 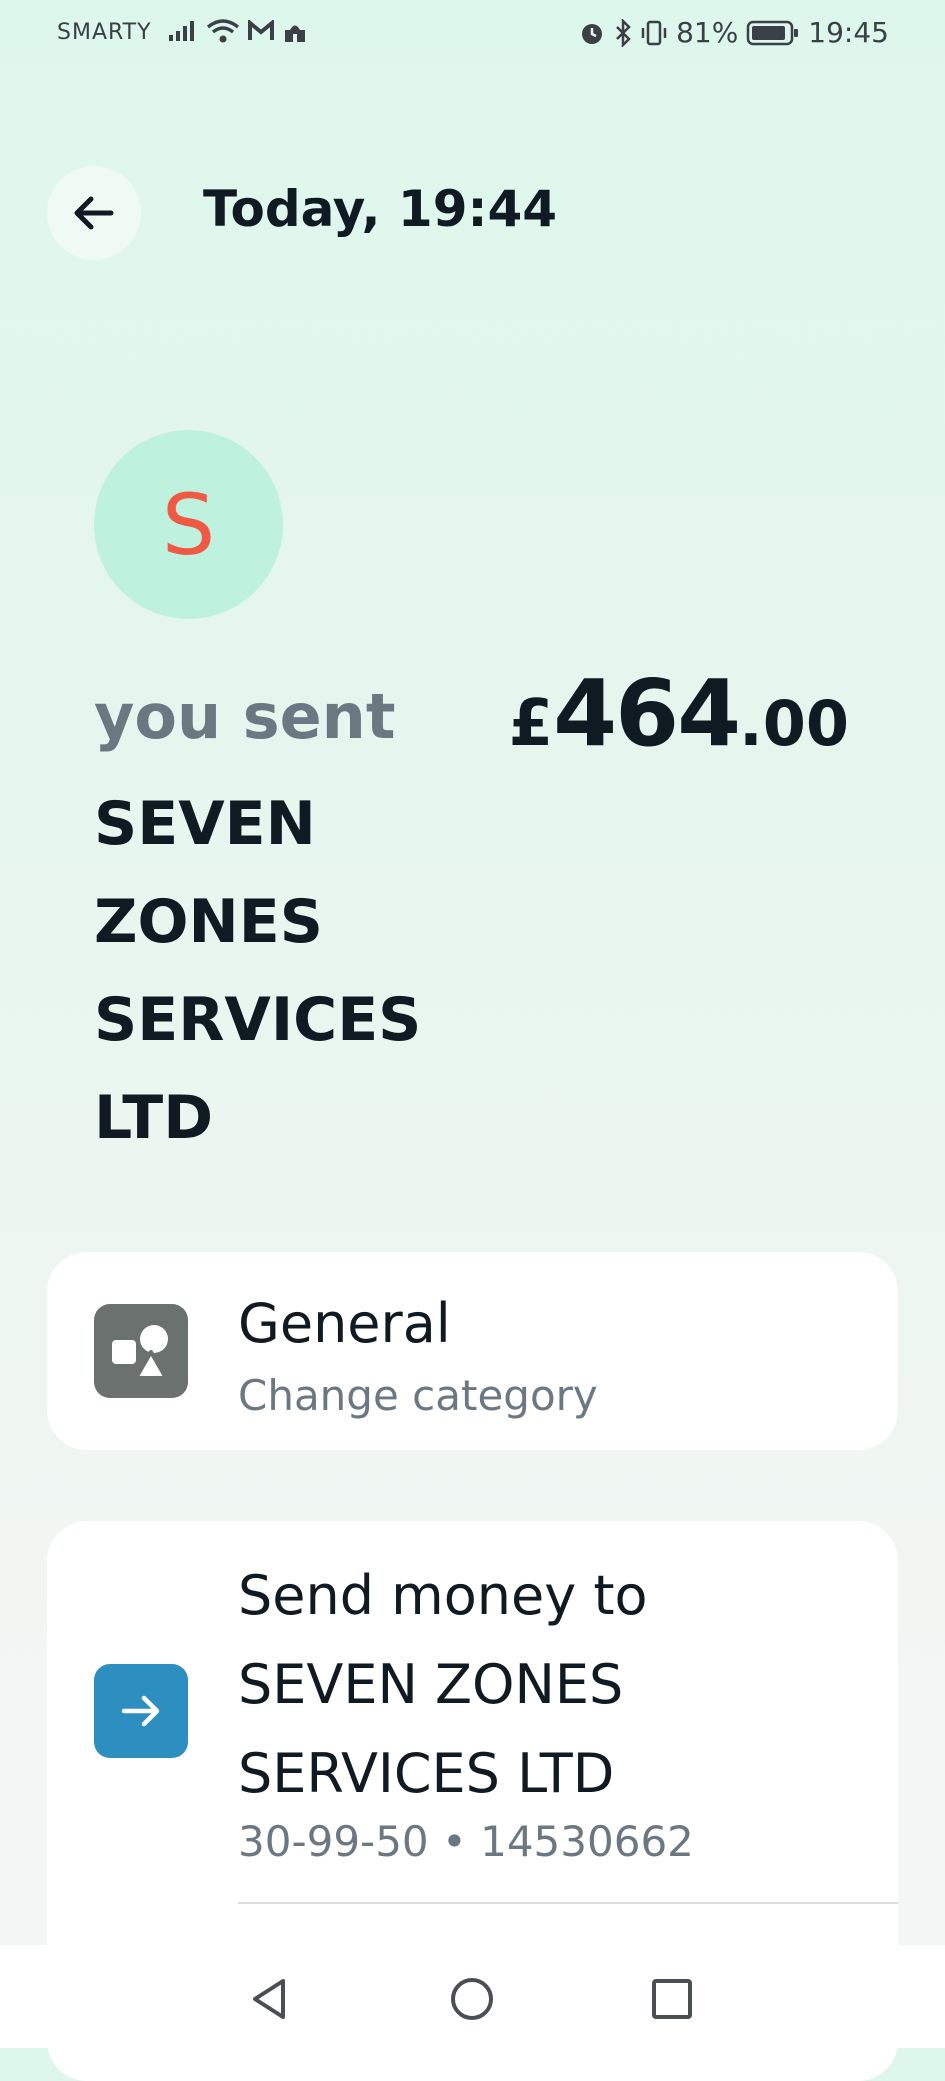 What do you see at coordinates (274, 971) in the screenshot?
I see `recipient-name: SEVEN ZONES SERVICES LTD` at bounding box center [274, 971].